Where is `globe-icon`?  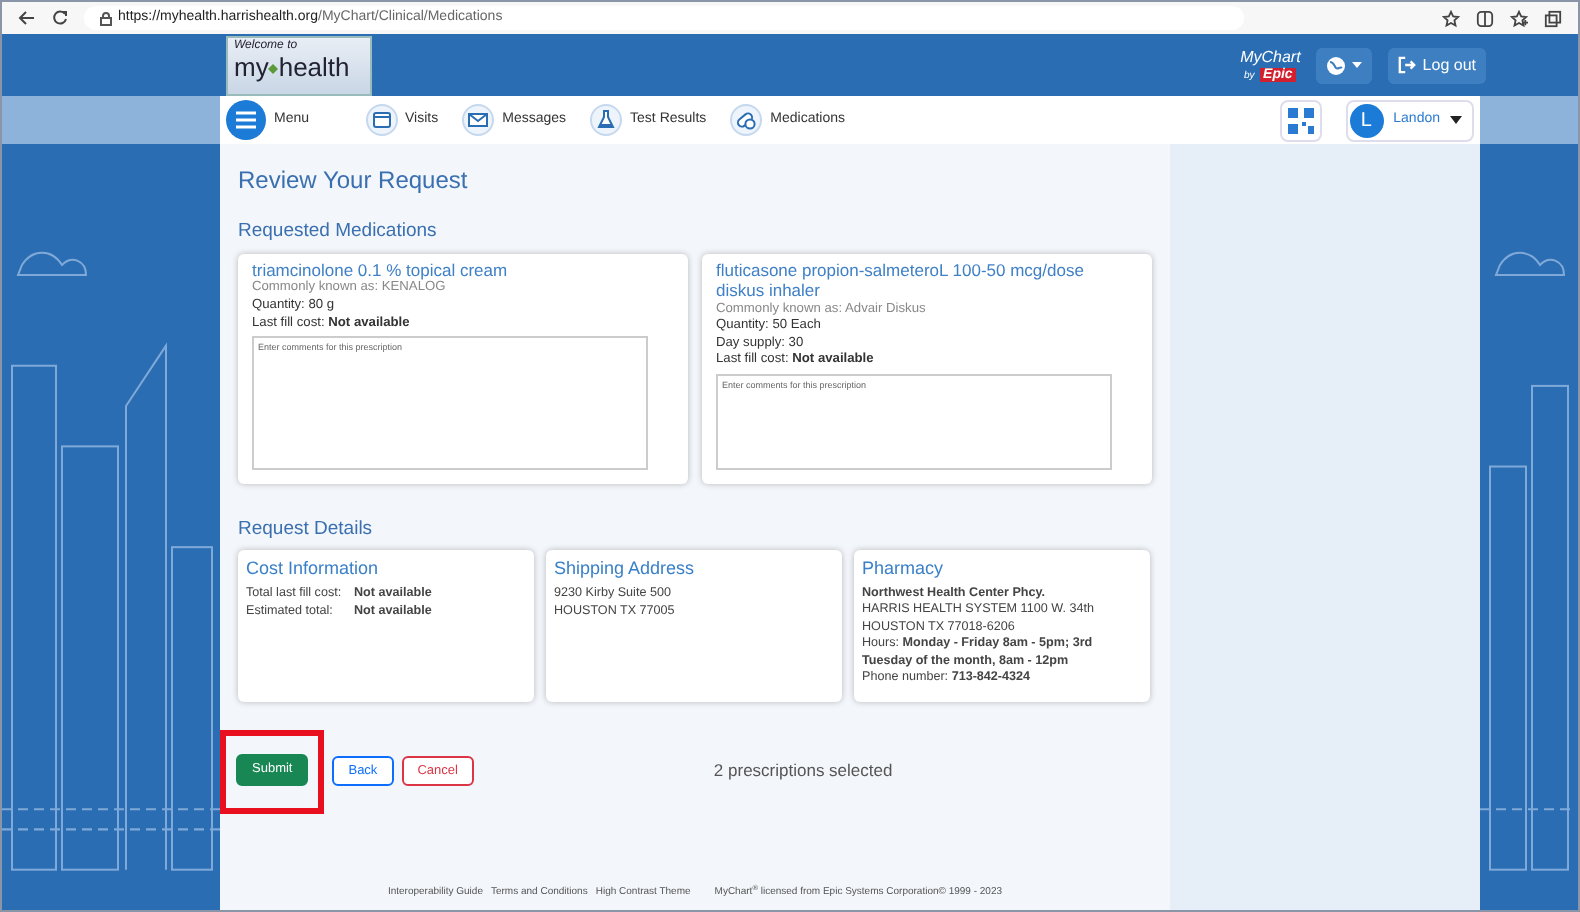 globe-icon is located at coordinates (1336, 65).